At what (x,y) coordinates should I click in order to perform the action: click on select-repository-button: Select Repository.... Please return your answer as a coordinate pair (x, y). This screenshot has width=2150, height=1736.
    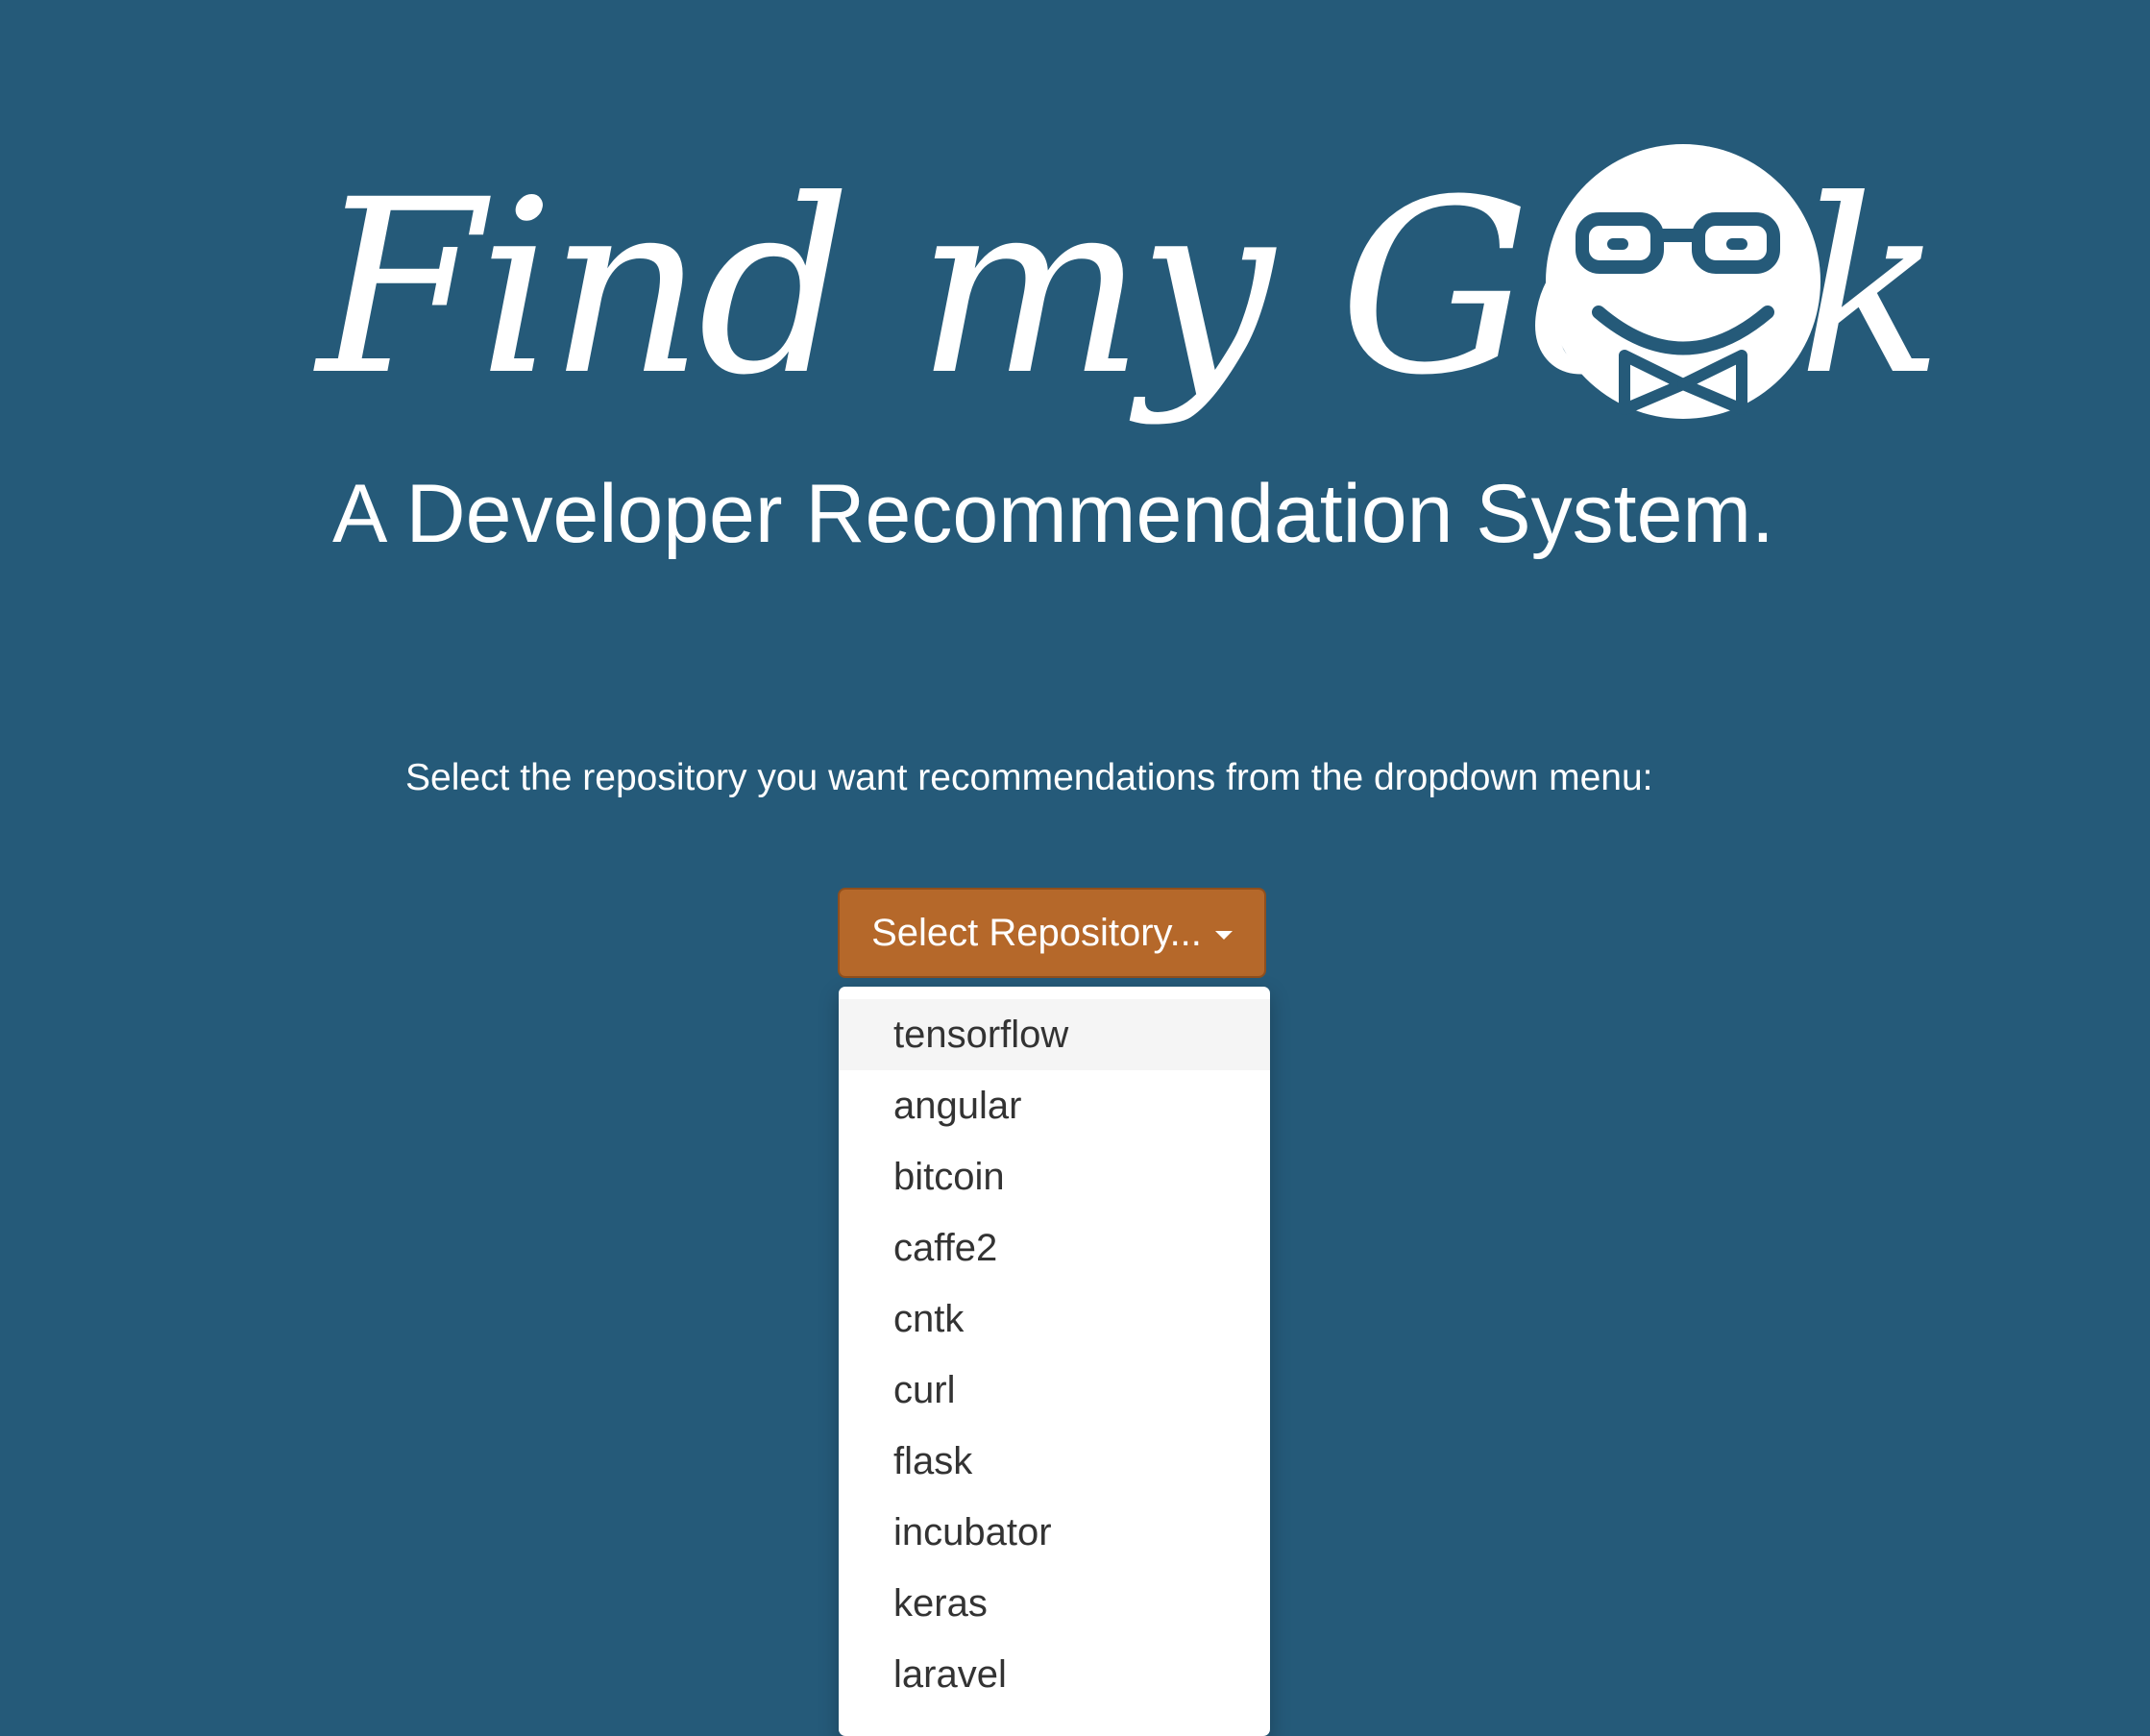
    Looking at the image, I should click on (1052, 933).